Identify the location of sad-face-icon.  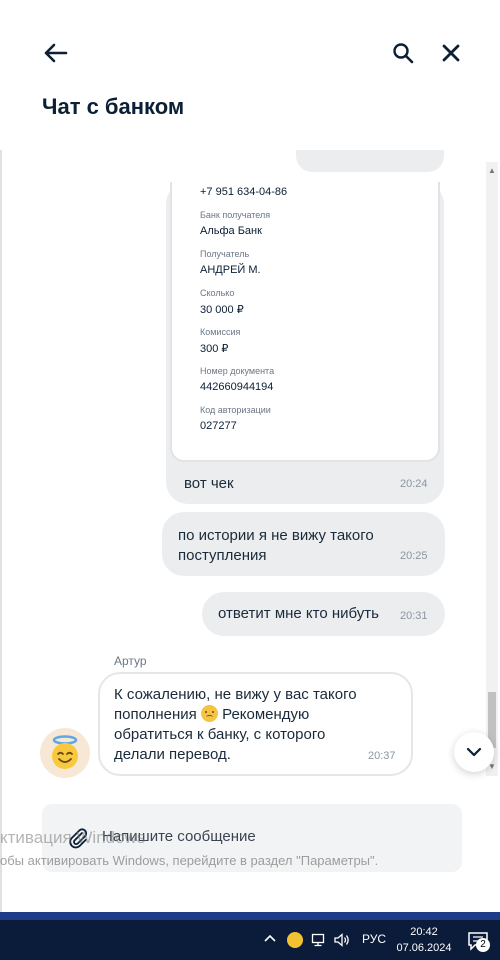
(209, 713).